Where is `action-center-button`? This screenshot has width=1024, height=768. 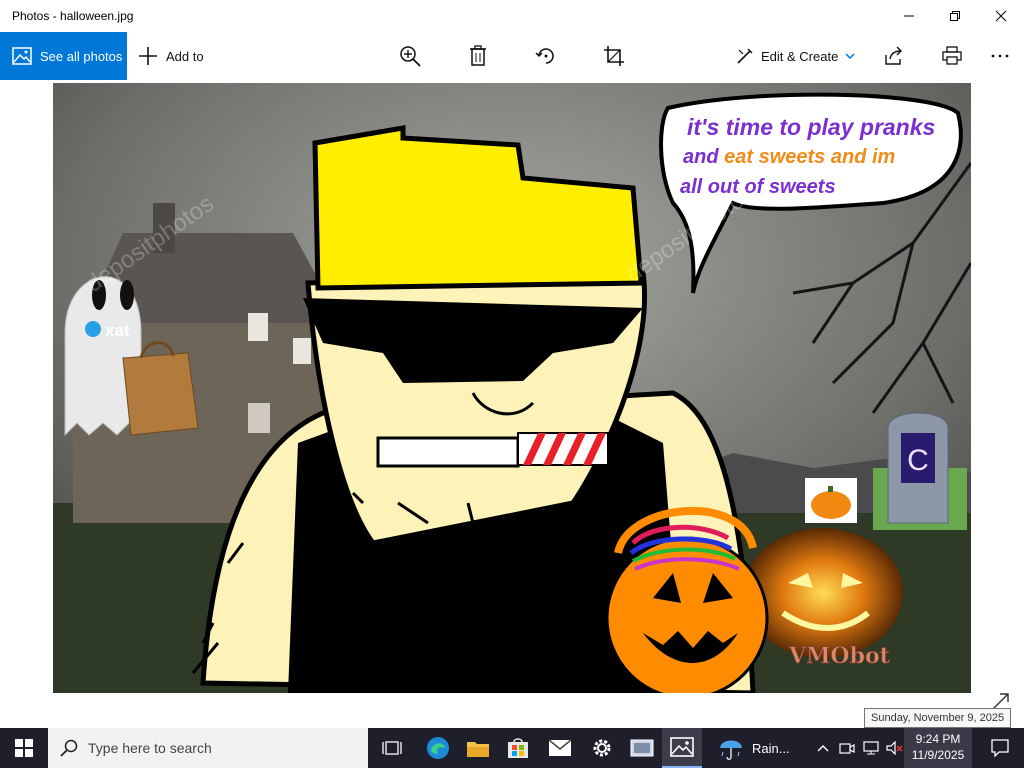
action-center-button is located at coordinates (1000, 748).